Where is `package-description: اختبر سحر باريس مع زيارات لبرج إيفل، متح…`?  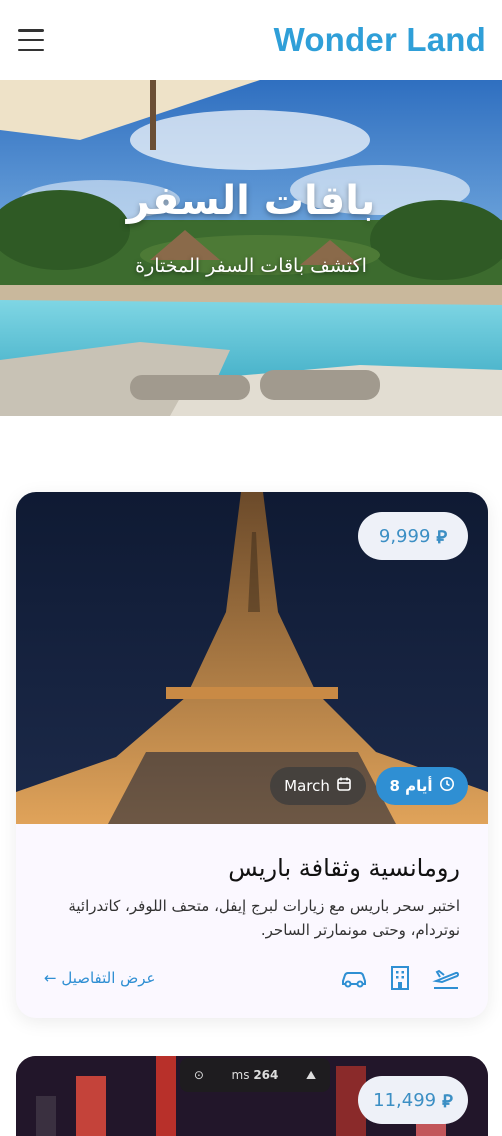
package-description: اختبر سحر باريس مع زيارات لبرج إيفل، متح… is located at coordinates (264, 918).